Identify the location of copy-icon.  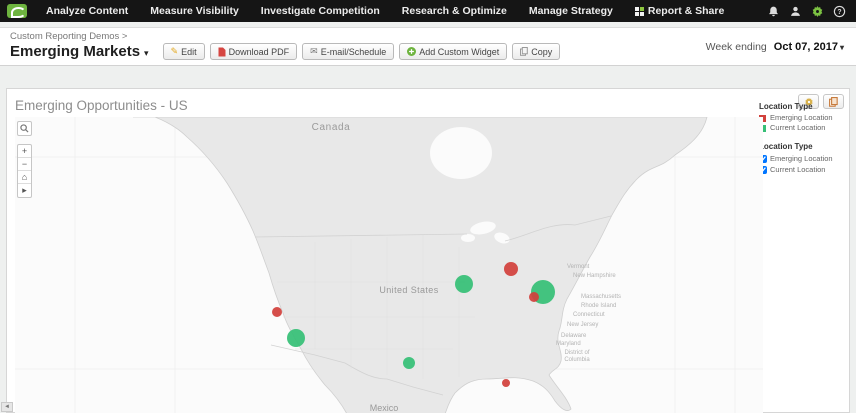
(524, 51).